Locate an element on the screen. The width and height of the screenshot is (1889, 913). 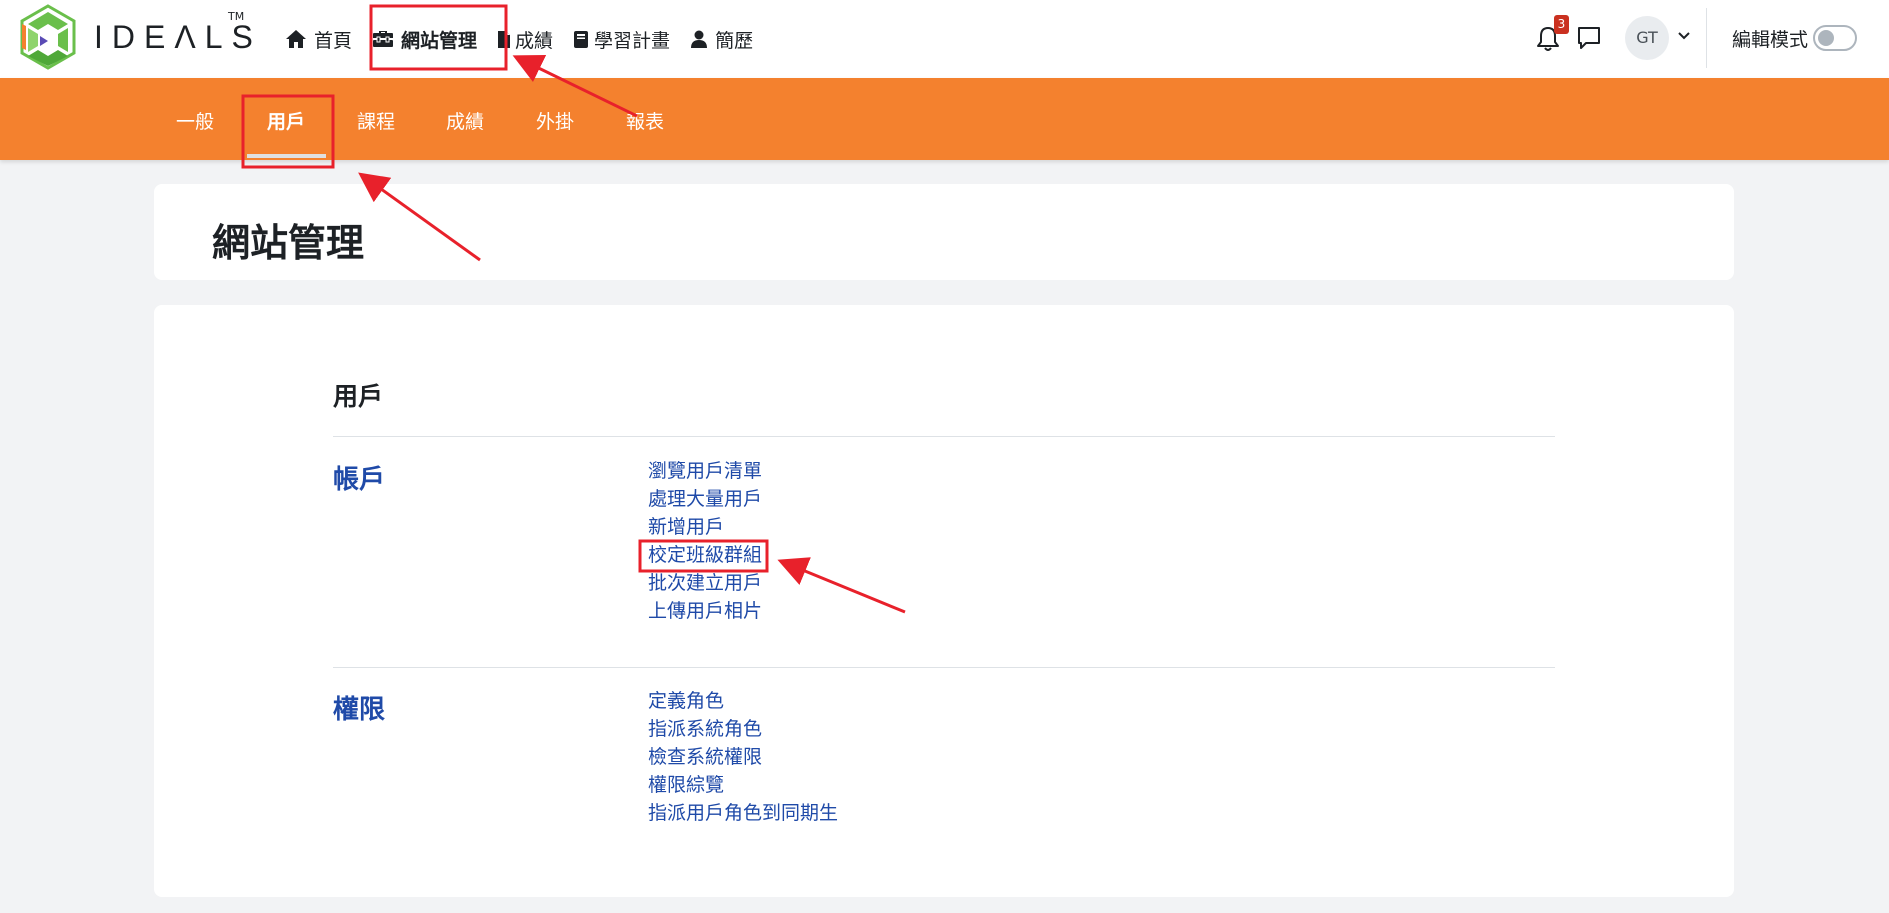
list-item: 批次建立用戶 is located at coordinates (705, 583).